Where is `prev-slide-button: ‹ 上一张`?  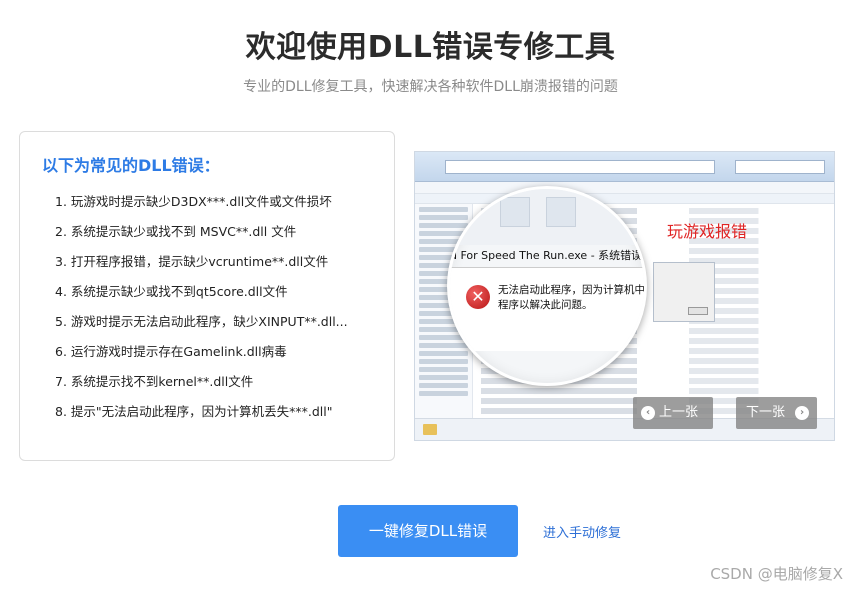 prev-slide-button: ‹ 上一张 is located at coordinates (673, 413).